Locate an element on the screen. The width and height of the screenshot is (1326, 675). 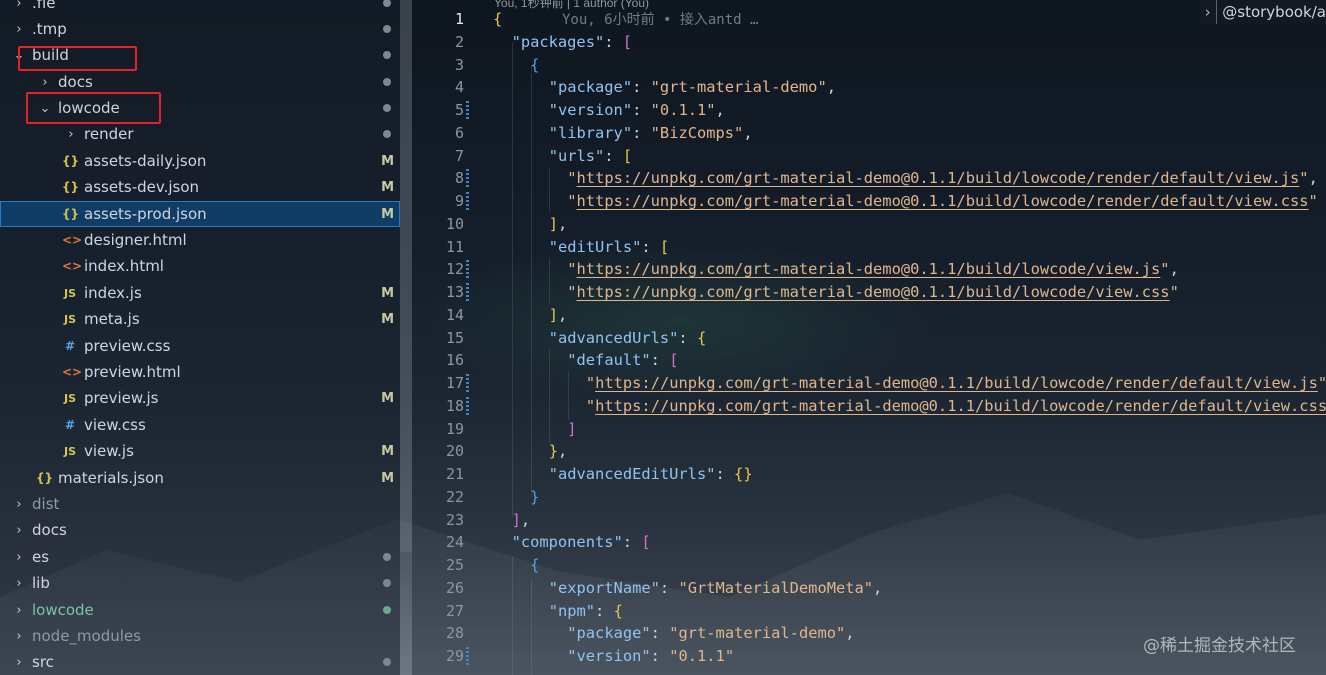
code-line: "version": "0.1.1" is located at coordinates (613, 656).